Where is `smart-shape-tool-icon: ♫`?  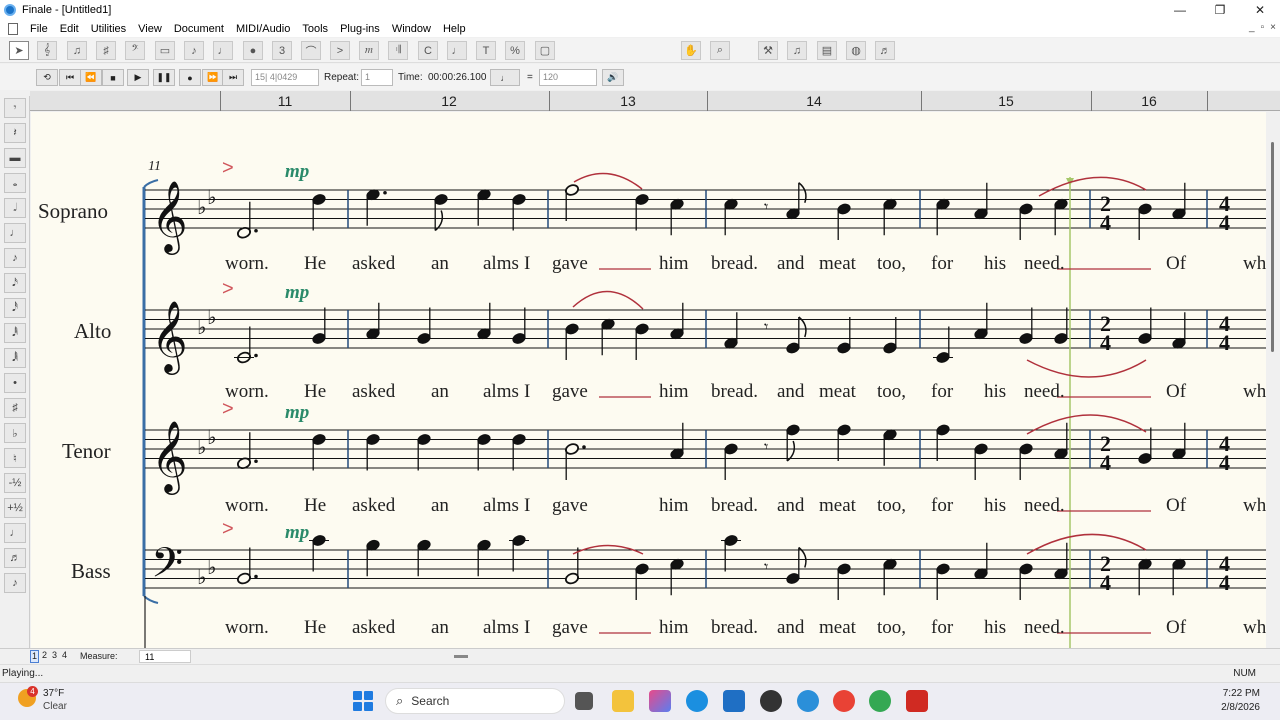 smart-shape-tool-icon: ♫ is located at coordinates (77, 50).